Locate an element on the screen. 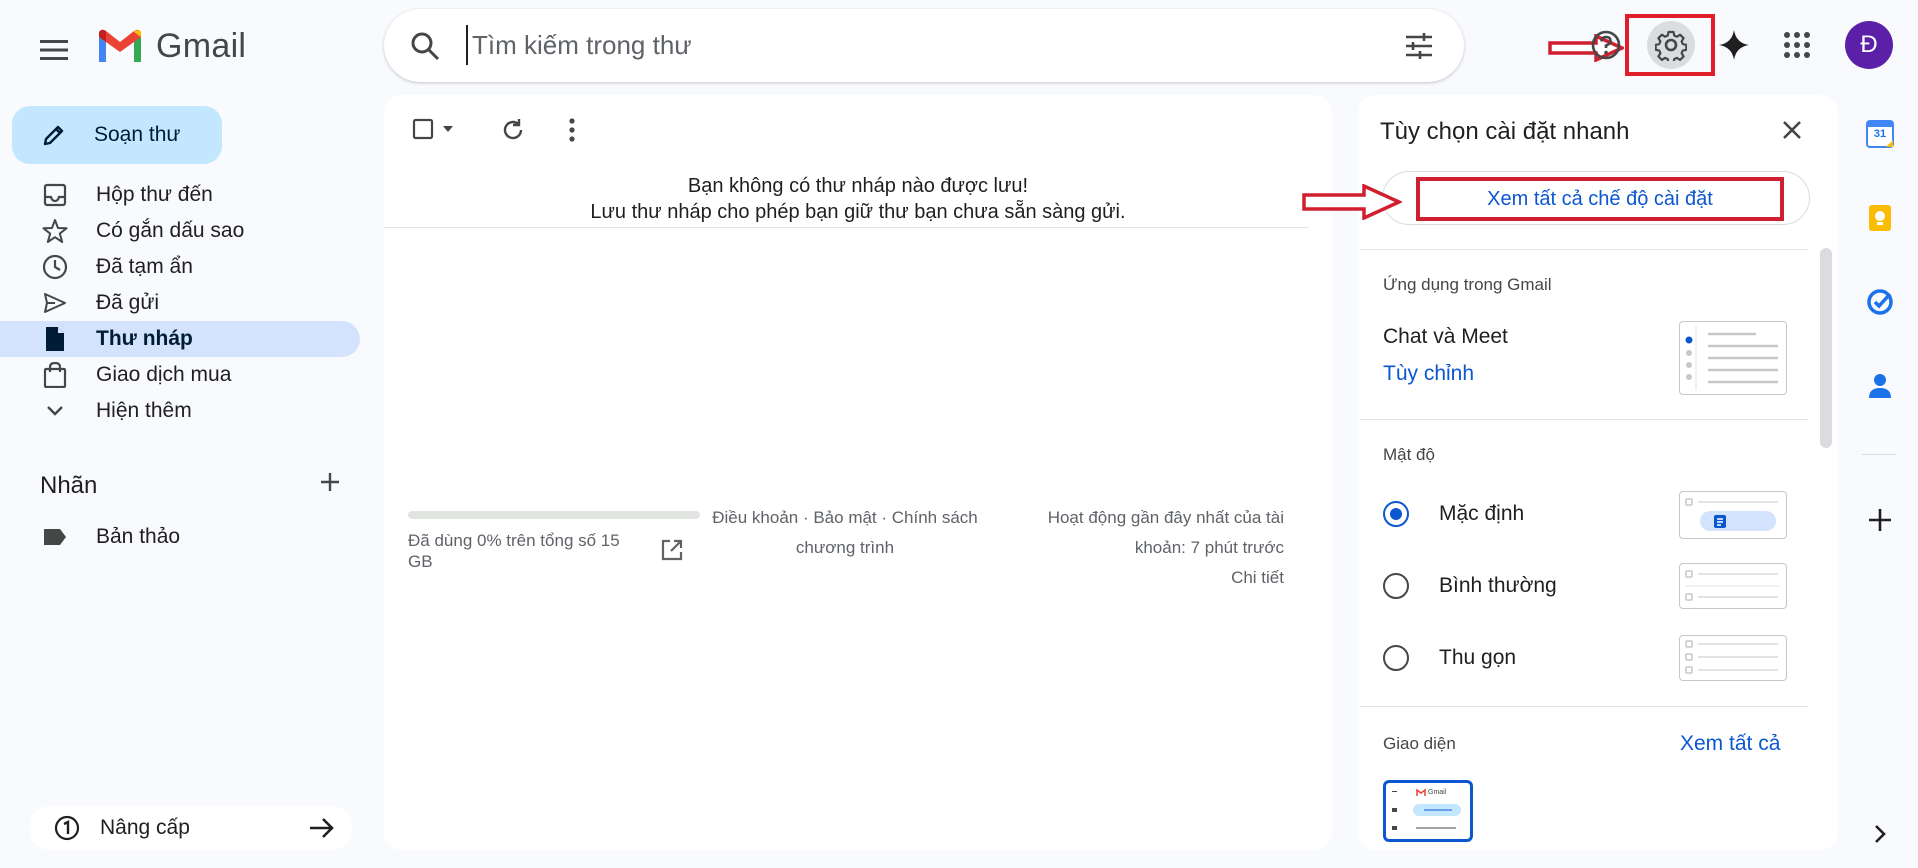  sparkle-icon is located at coordinates (1734, 45).